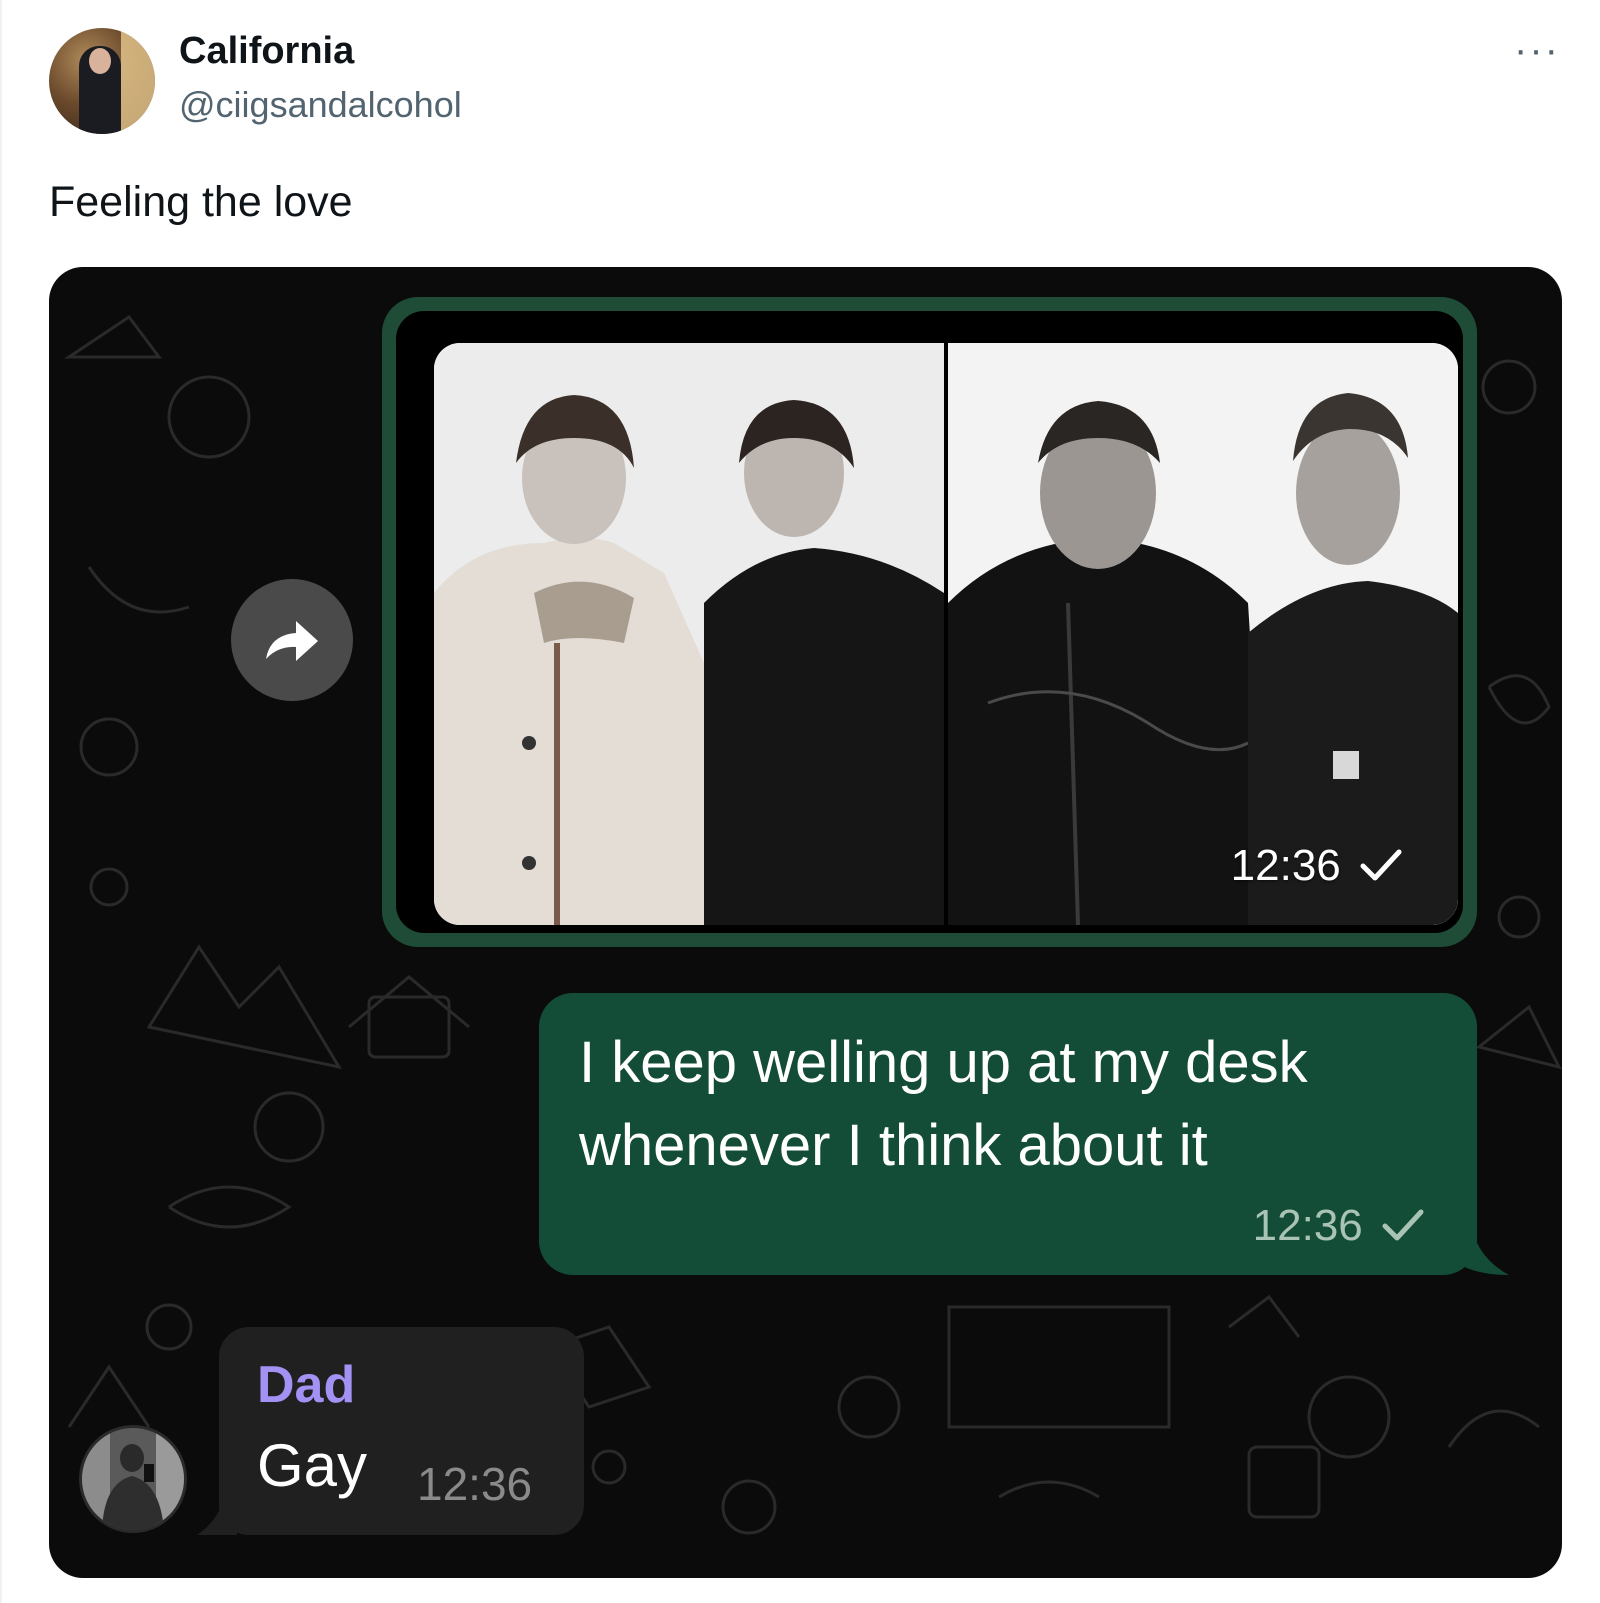 This screenshot has width=1600, height=1603. Describe the element at coordinates (401, 1431) in the screenshot. I see `incoming-message-bubble: Dad Gay 12:36` at that location.